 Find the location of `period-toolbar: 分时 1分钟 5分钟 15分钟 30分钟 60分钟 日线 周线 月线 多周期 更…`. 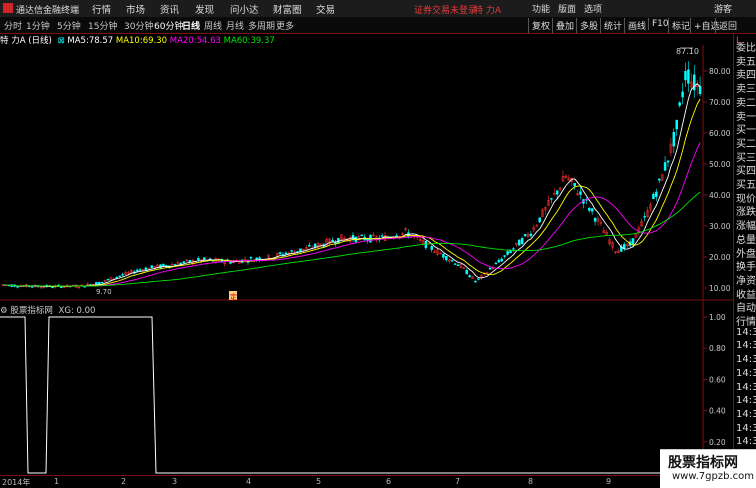

period-toolbar: 分时 1分钟 5分钟 15分钟 30分钟 60分钟 日线 周线 月线 多周期 更… is located at coordinates (378, 25).